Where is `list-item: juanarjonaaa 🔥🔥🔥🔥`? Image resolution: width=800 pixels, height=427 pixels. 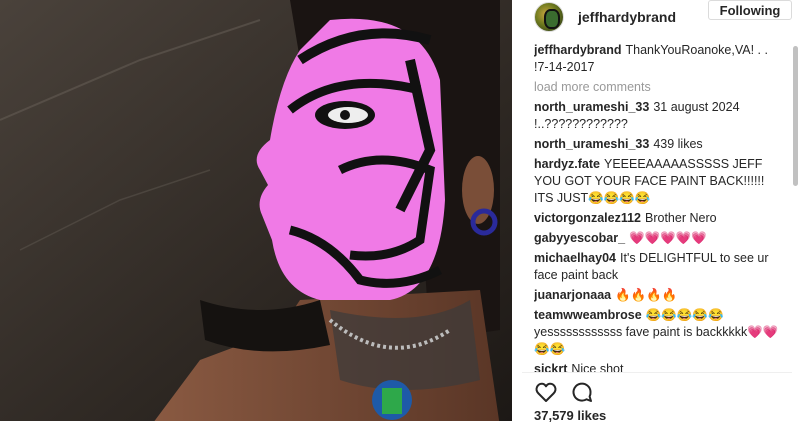
list-item: juanarjonaaa 🔥🔥🔥🔥 is located at coordinates (660, 295).